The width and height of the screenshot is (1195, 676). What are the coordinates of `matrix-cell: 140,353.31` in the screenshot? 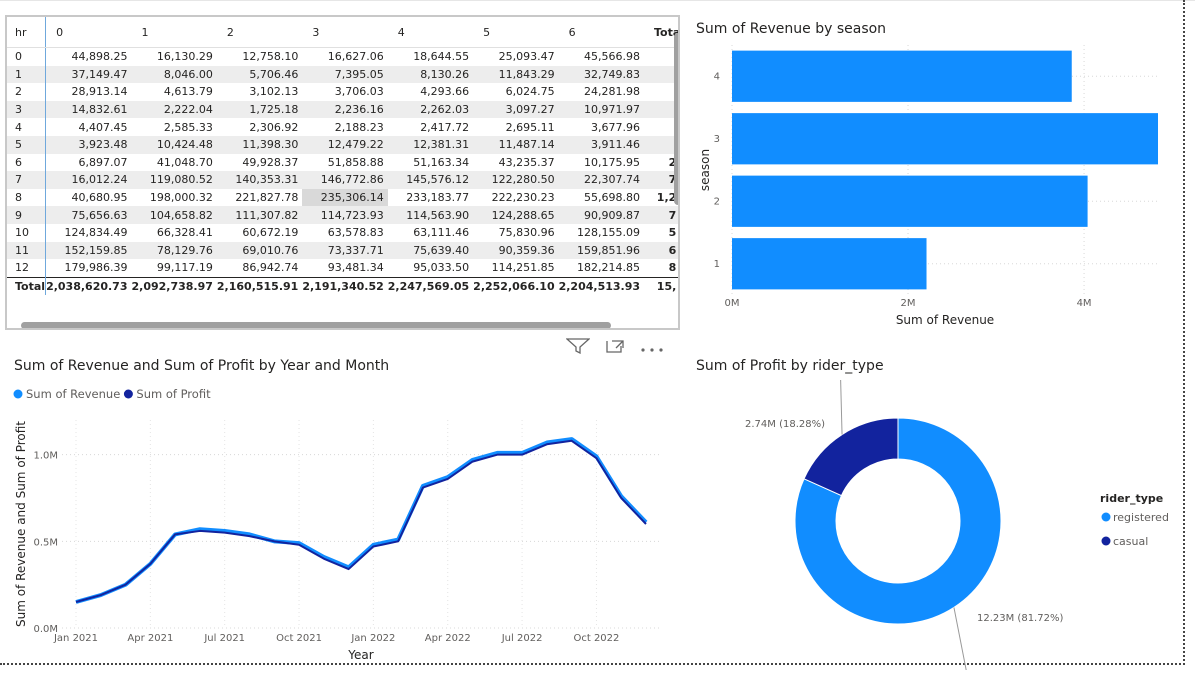 It's located at (259, 180).